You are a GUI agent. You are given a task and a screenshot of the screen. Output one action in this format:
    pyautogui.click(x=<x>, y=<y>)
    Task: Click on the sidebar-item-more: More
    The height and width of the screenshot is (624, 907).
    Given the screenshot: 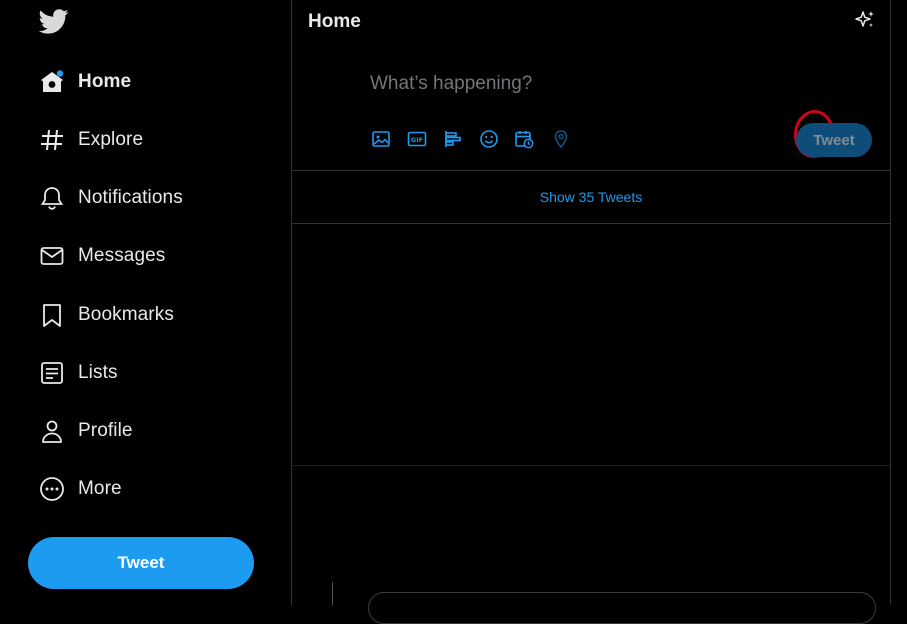 What is the action you would take?
    pyautogui.click(x=150, y=489)
    